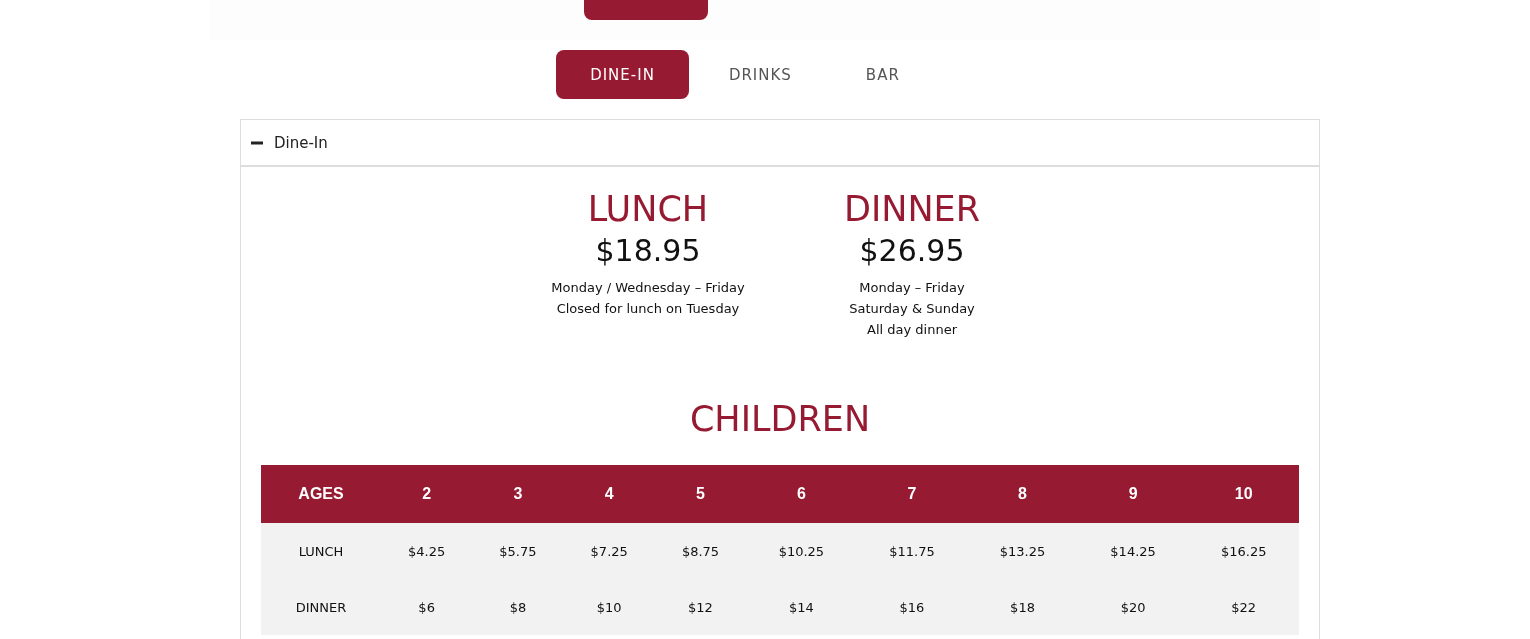 Image resolution: width=1530 pixels, height=639 pixels. Describe the element at coordinates (427, 607) in the screenshot. I see `table-cell: $6` at that location.